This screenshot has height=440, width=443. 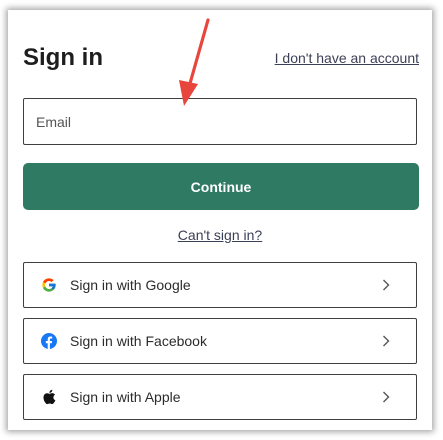 What do you see at coordinates (49, 285) in the screenshot?
I see `google-icon` at bounding box center [49, 285].